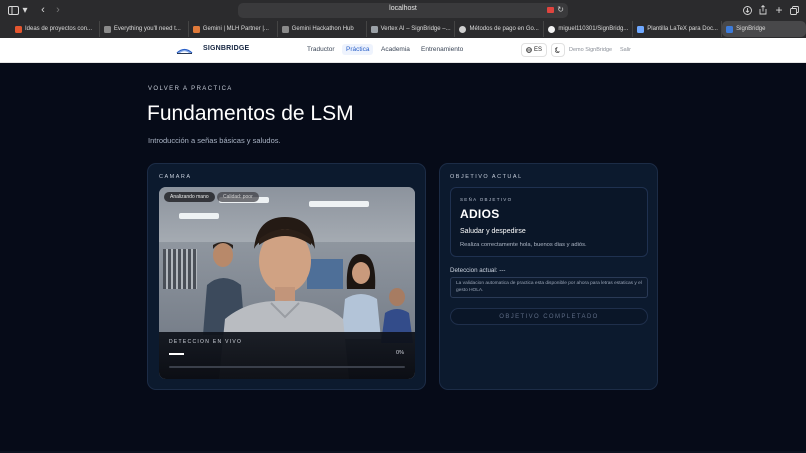 The width and height of the screenshot is (806, 453). What do you see at coordinates (751, 29) in the screenshot?
I see `tab-label: SignBridge` at bounding box center [751, 29].